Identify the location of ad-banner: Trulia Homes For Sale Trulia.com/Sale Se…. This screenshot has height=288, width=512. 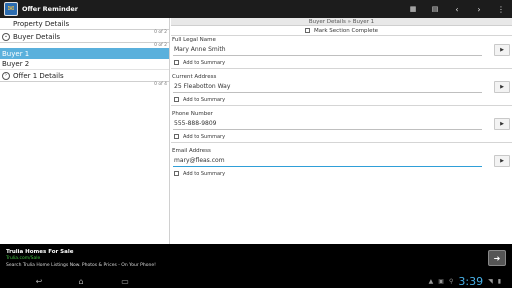
(256, 259).